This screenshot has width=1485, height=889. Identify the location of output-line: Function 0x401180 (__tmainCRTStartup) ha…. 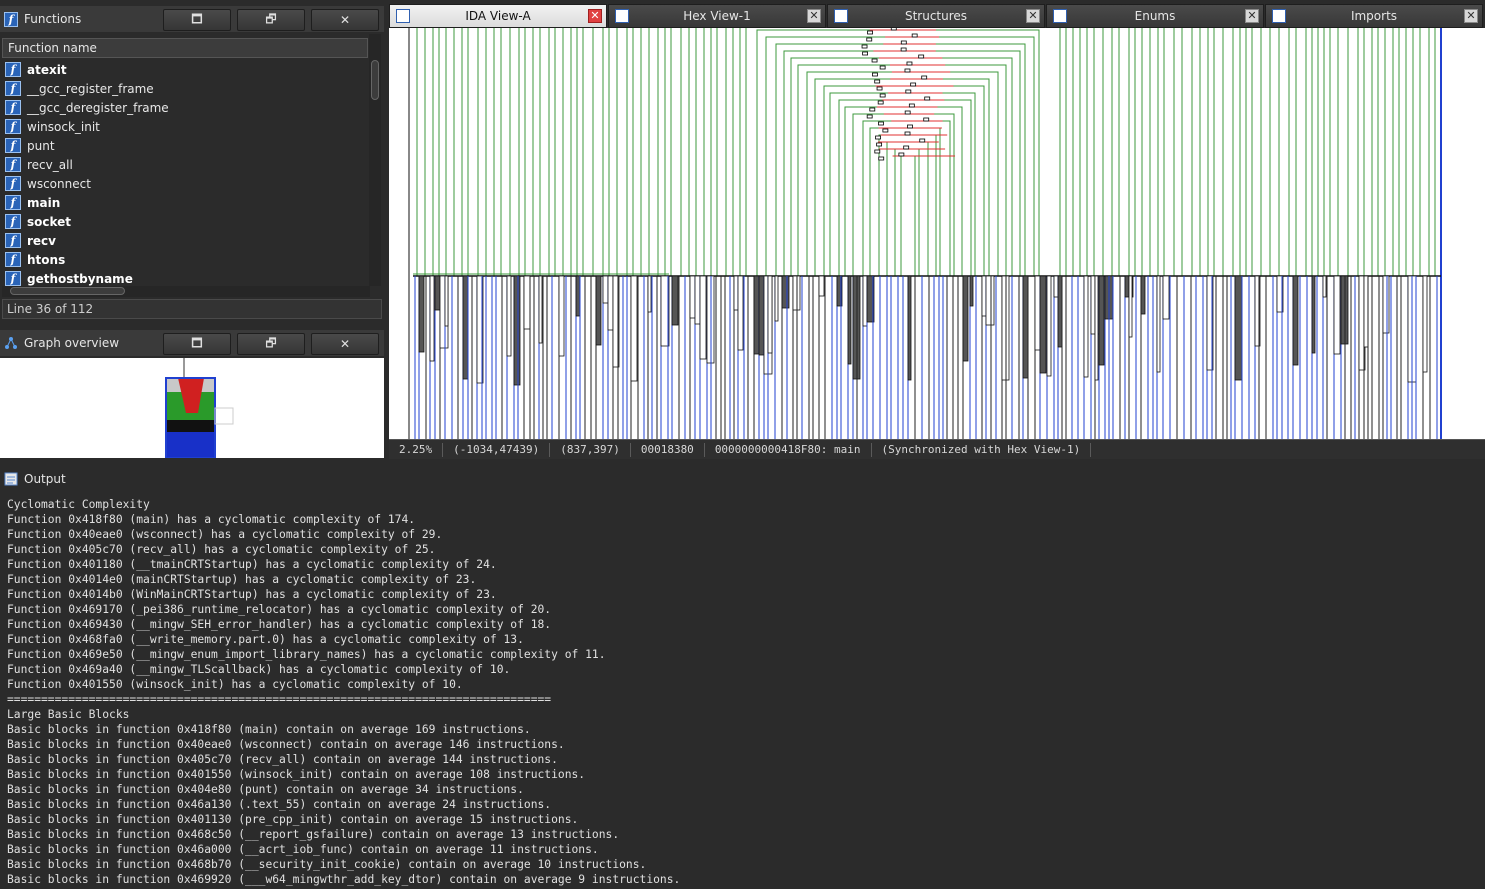
(252, 564).